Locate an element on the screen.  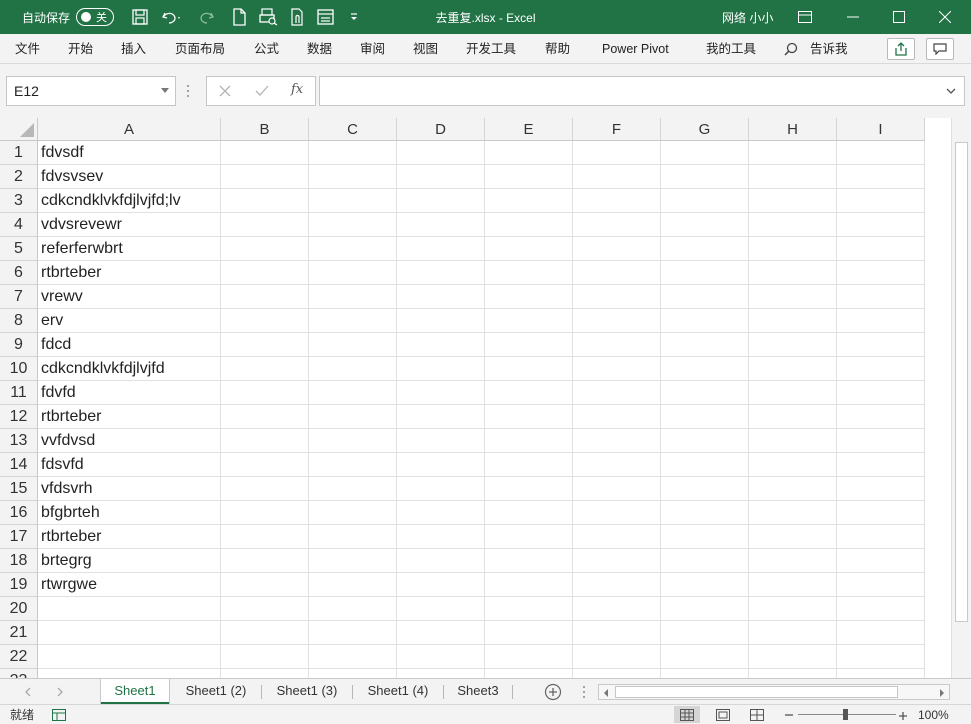
cell-h2 is located at coordinates (793, 177).